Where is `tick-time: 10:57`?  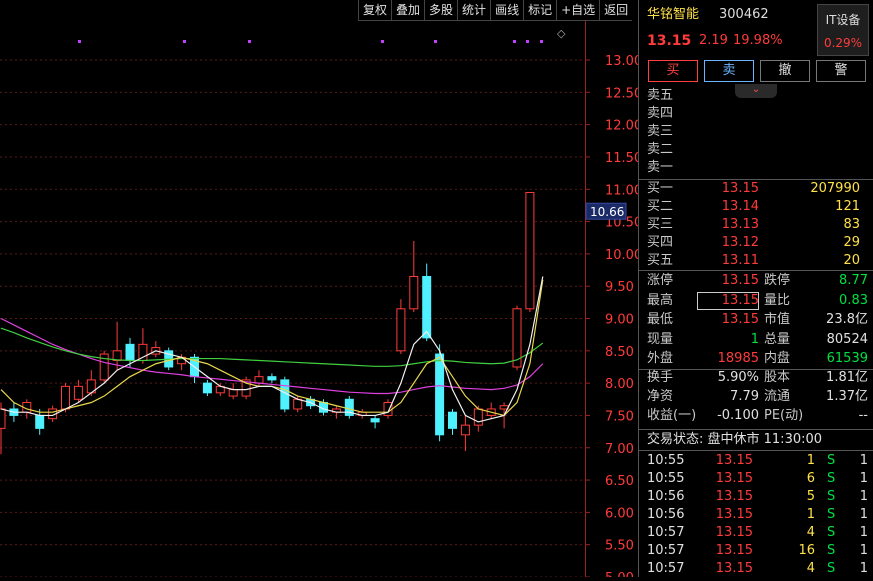
tick-time: 10:57 is located at coordinates (666, 532).